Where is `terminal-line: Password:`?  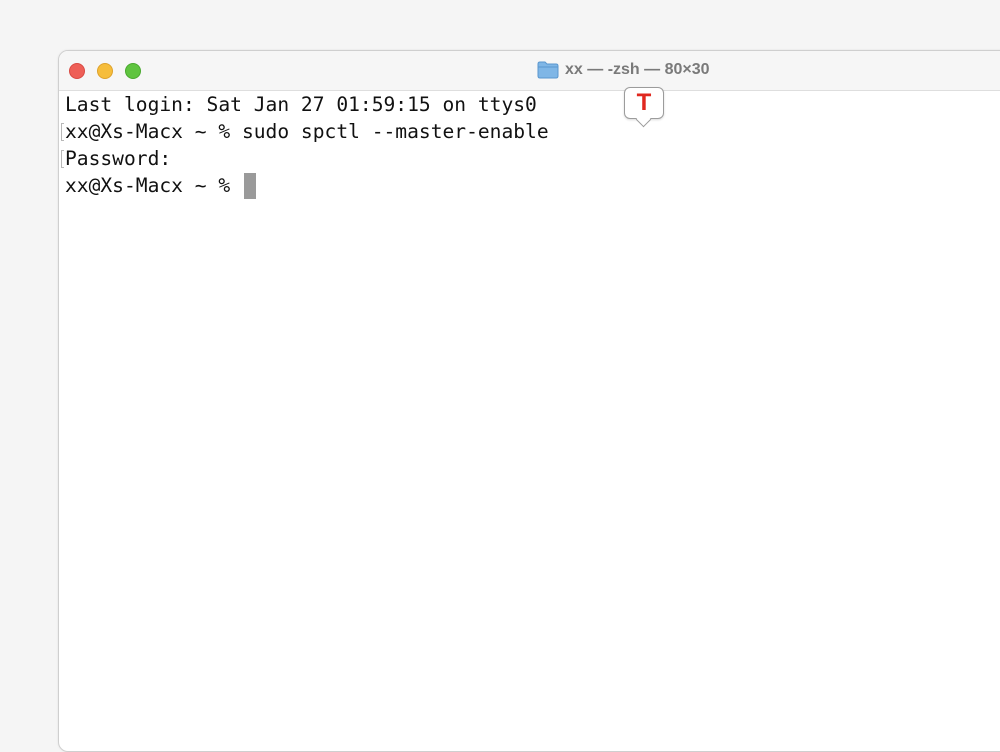
terminal-line: Password: is located at coordinates (530, 158).